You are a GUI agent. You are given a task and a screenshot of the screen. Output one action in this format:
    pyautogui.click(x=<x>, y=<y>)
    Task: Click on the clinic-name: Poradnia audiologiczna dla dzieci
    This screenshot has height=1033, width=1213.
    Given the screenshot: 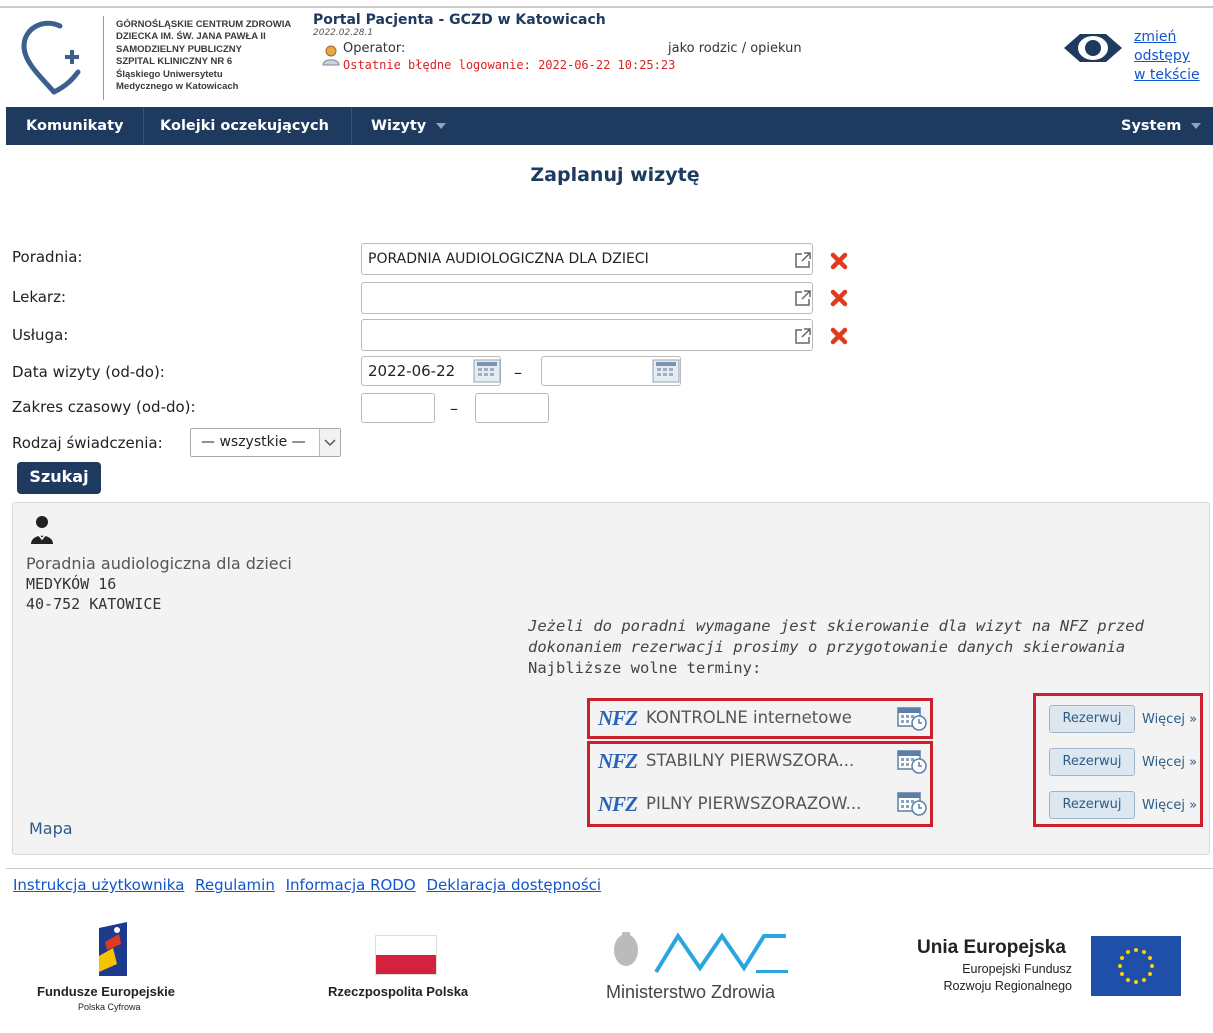 What is the action you would take?
    pyautogui.click(x=159, y=563)
    